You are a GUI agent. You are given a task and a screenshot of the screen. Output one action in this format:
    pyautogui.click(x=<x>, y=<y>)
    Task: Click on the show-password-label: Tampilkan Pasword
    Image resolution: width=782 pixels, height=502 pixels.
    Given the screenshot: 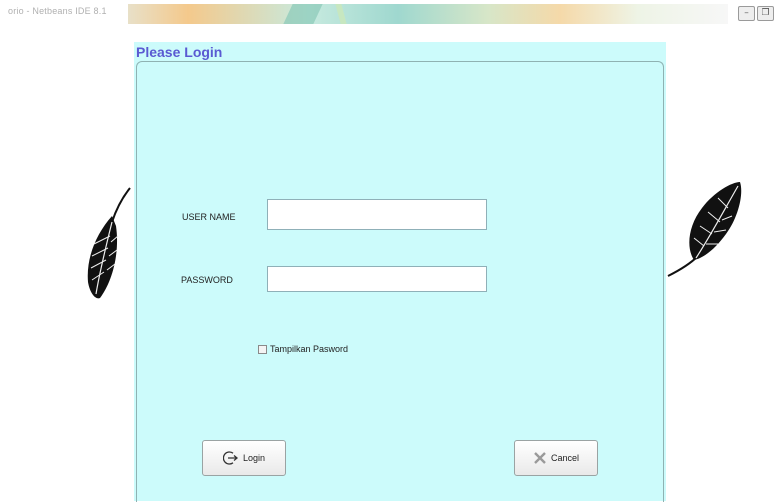 What is the action you would take?
    pyautogui.click(x=309, y=349)
    